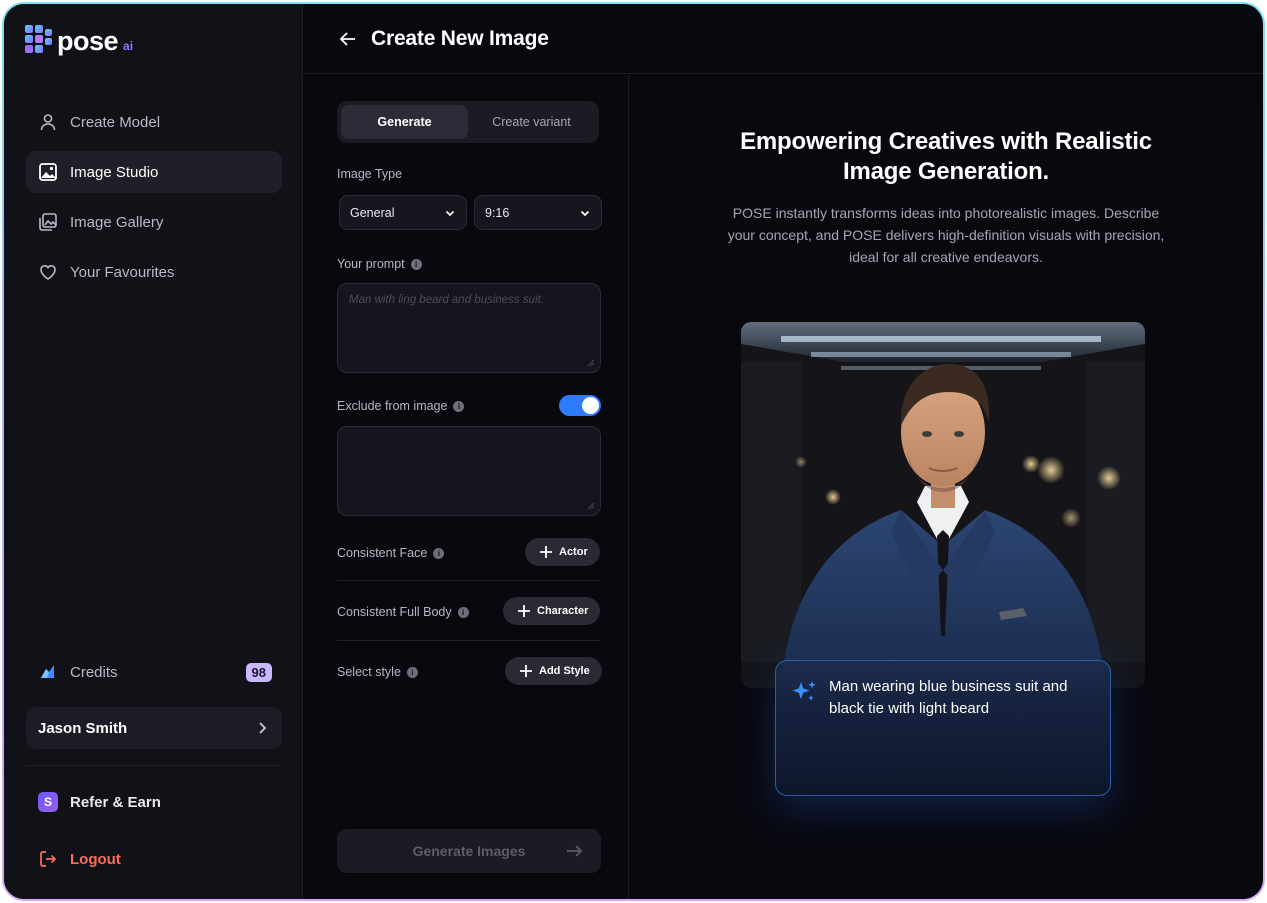 The image size is (1267, 903). I want to click on aspect-ratio-value: 9:16, so click(497, 212).